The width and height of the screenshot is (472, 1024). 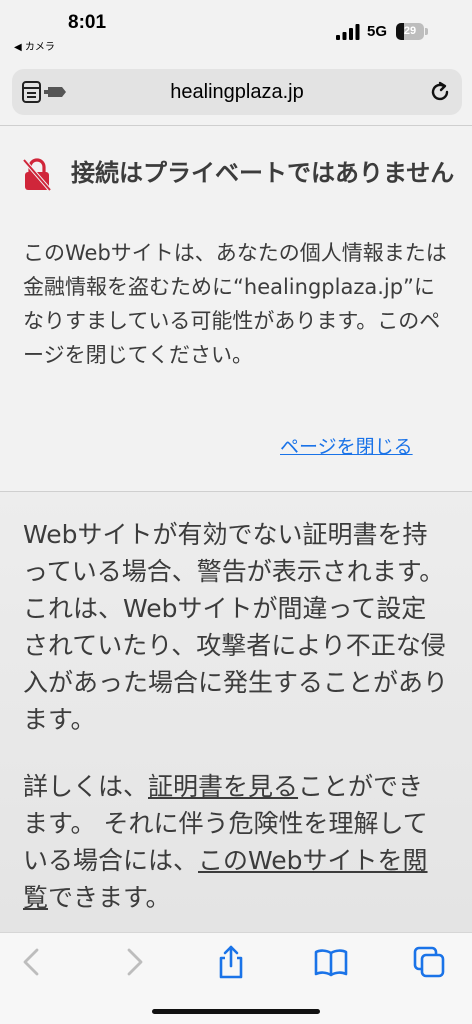 I want to click on battery-icon: 29, so click(x=412, y=31).